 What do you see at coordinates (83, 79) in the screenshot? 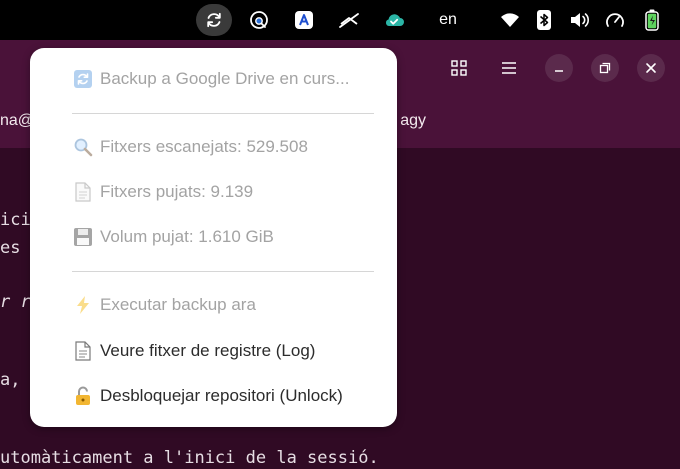
I see `refresh-icon` at bounding box center [83, 79].